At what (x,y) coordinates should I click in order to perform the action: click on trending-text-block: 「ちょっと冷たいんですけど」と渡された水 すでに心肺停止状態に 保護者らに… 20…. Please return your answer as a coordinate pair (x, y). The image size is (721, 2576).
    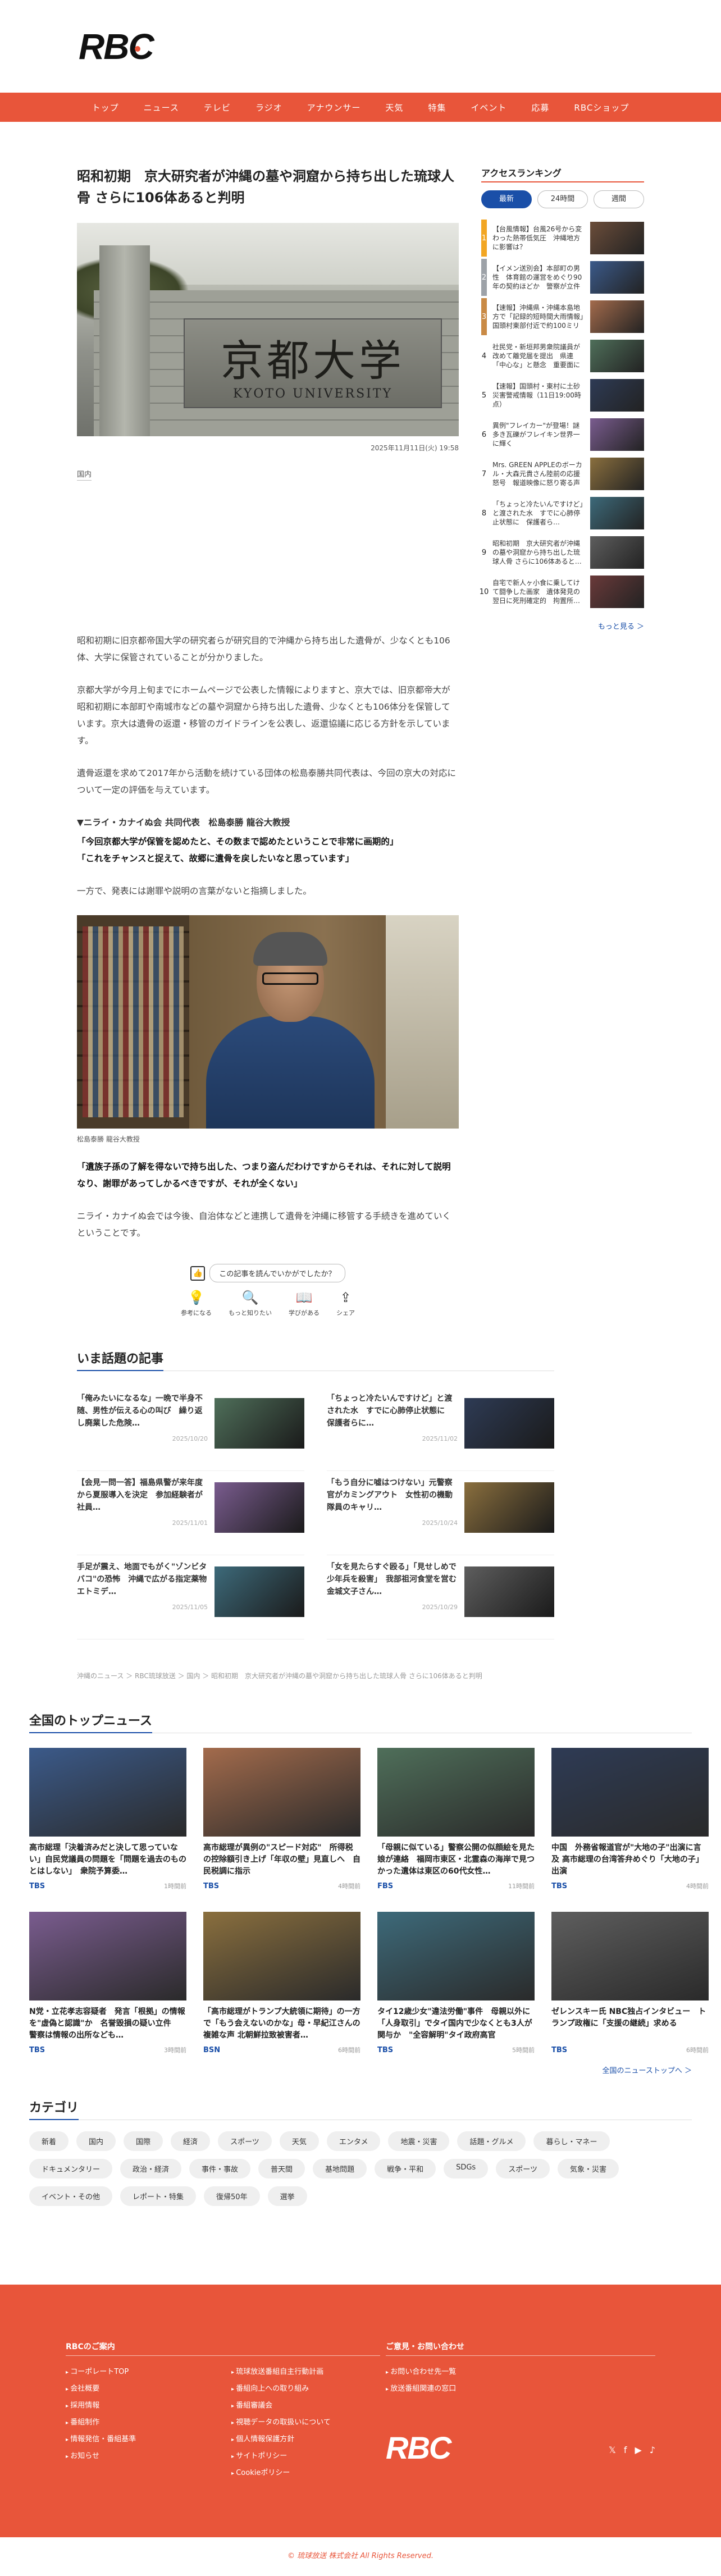
    Looking at the image, I should click on (393, 1431).